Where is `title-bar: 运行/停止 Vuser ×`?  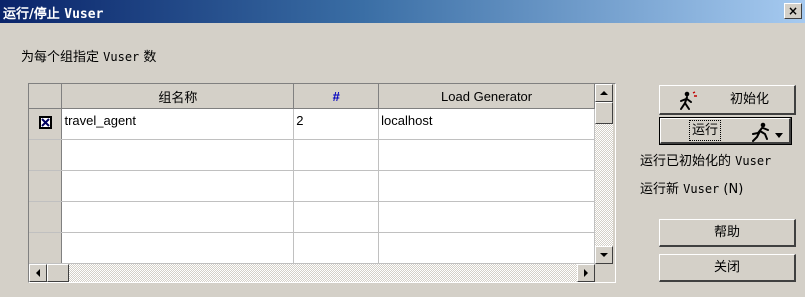 title-bar: 运行/停止 Vuser × is located at coordinates (402, 11).